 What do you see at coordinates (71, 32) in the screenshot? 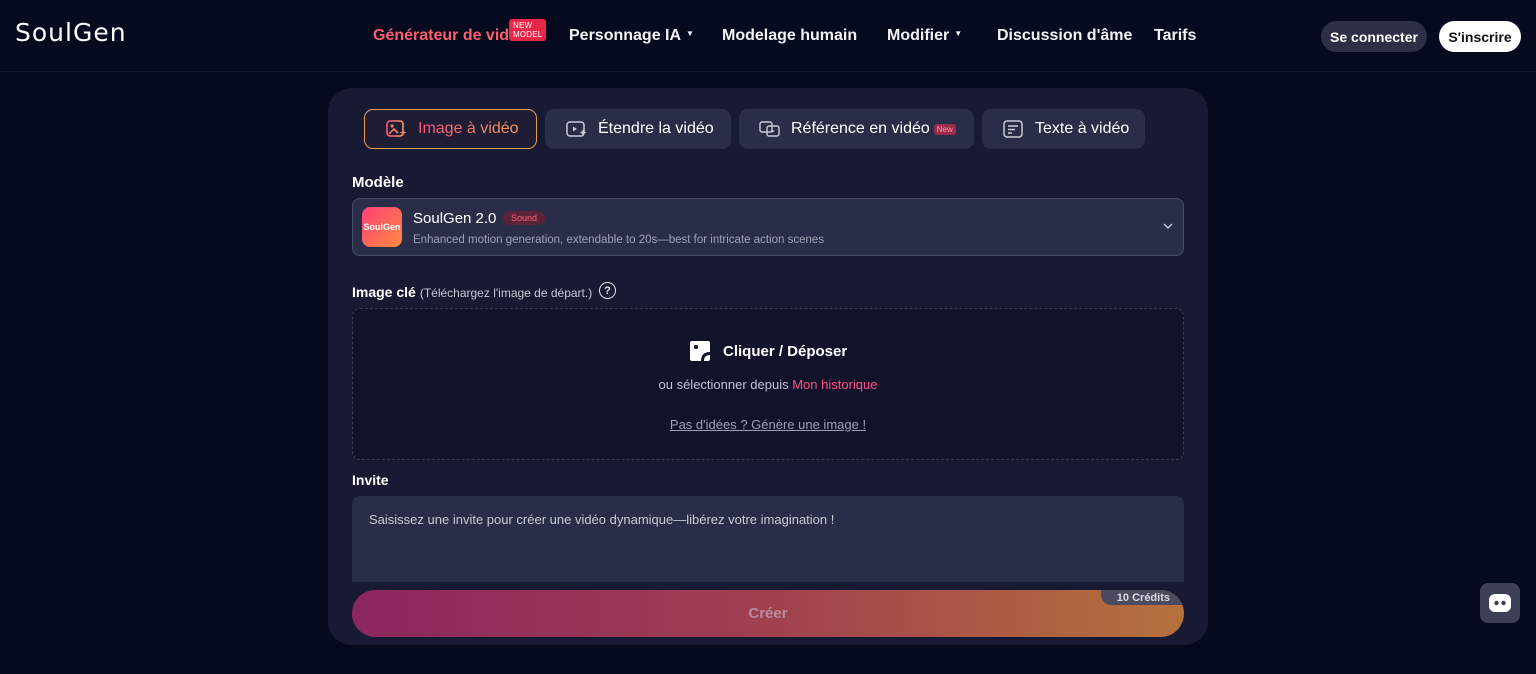
I see `soulgen-logo: SoulGen` at bounding box center [71, 32].